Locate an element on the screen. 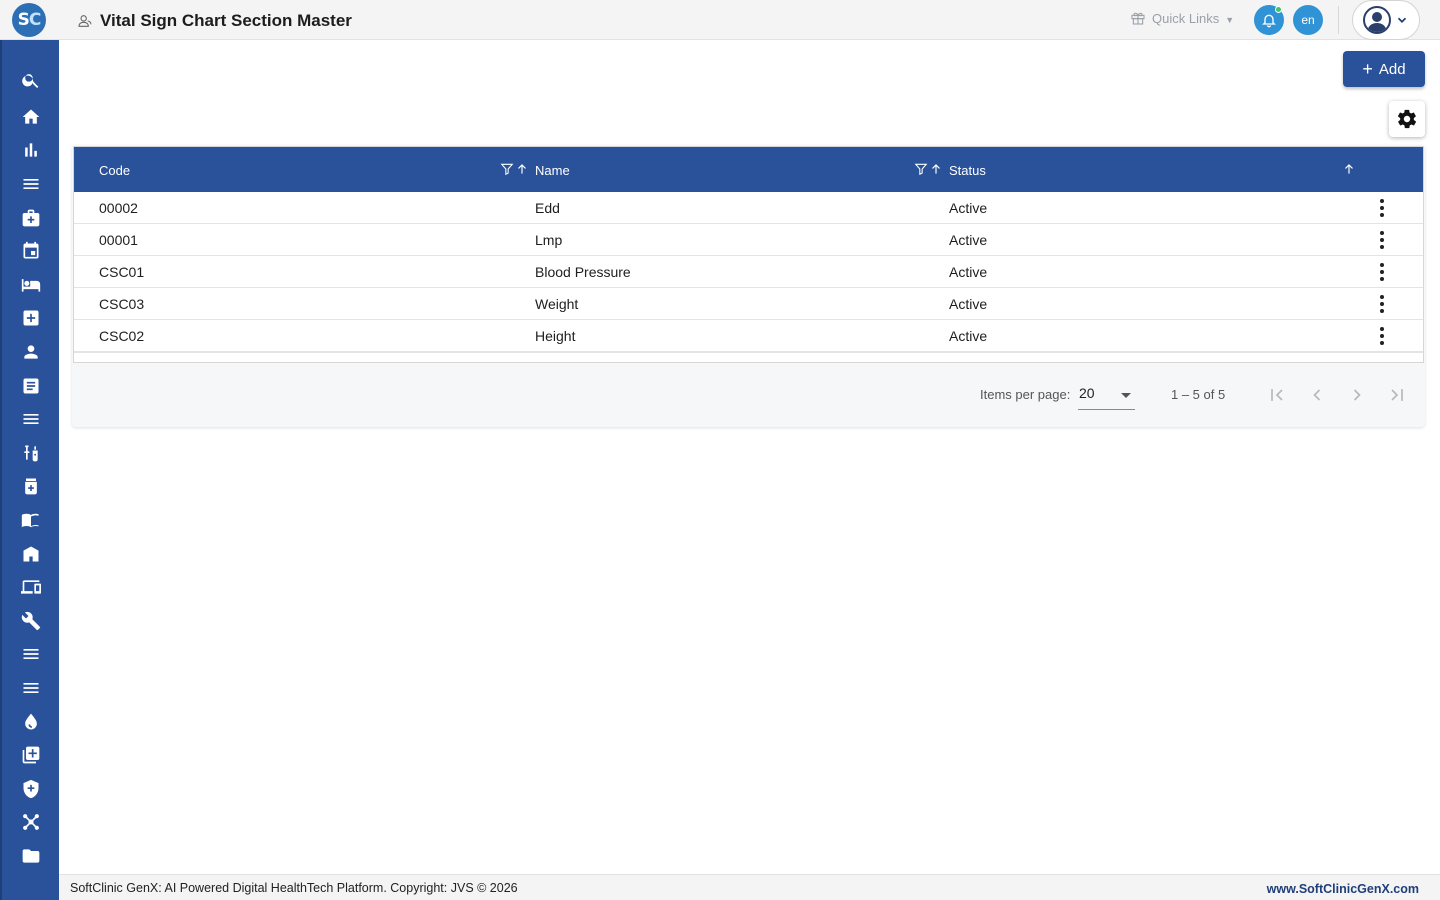 This screenshot has height=900, width=1440. sidebar-item-medical-services is located at coordinates (30, 318).